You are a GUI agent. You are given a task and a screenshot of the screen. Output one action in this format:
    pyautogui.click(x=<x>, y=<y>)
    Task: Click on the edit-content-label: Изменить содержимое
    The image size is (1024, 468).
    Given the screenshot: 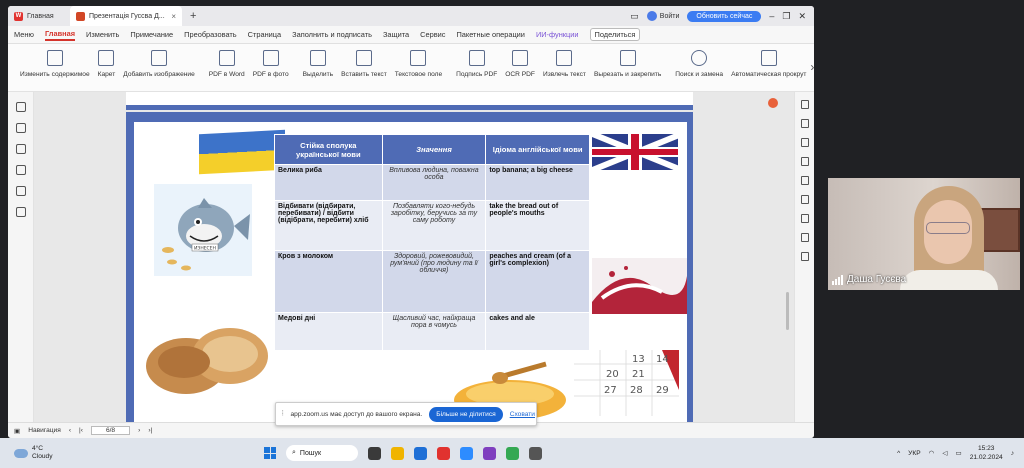 What is the action you would take?
    pyautogui.click(x=55, y=74)
    